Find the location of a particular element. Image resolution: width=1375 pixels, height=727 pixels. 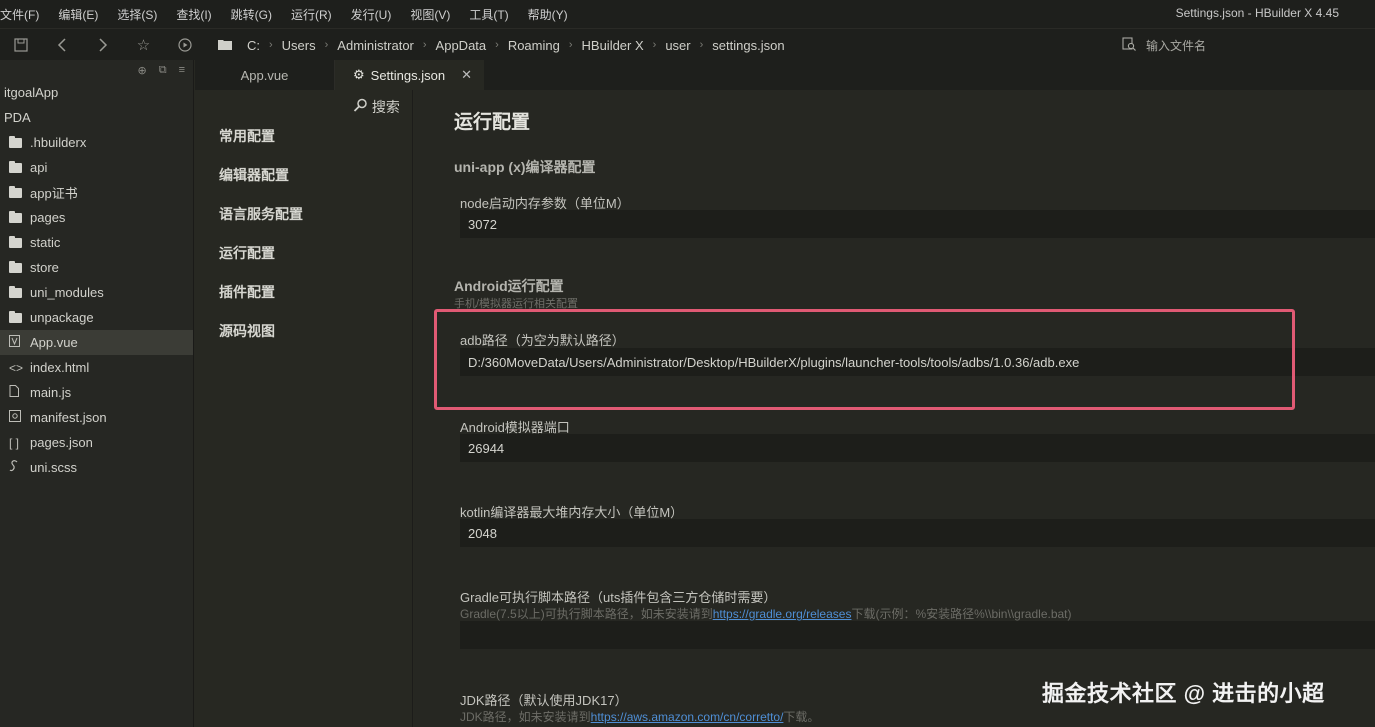

menu-icon: ≡ is located at coordinates (182, 70).